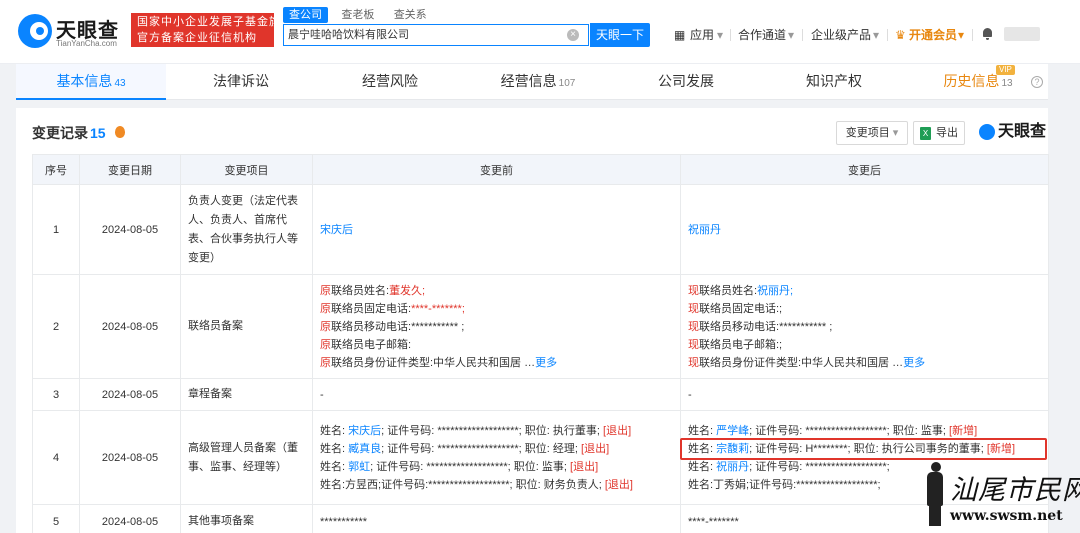  What do you see at coordinates (359, 467) in the screenshot?
I see `person-link: 郭虹` at bounding box center [359, 467].